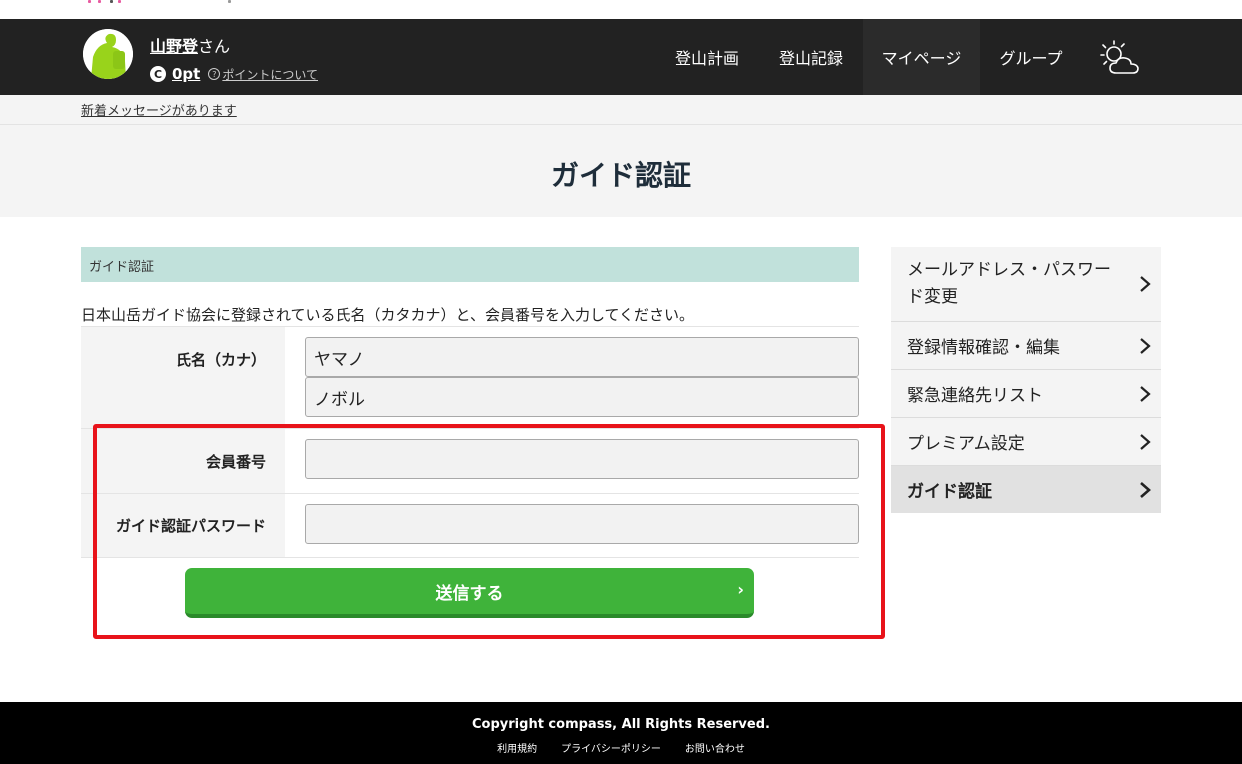  Describe the element at coordinates (270, 74) in the screenshot. I see `about-points-link: ポイントについて` at that location.